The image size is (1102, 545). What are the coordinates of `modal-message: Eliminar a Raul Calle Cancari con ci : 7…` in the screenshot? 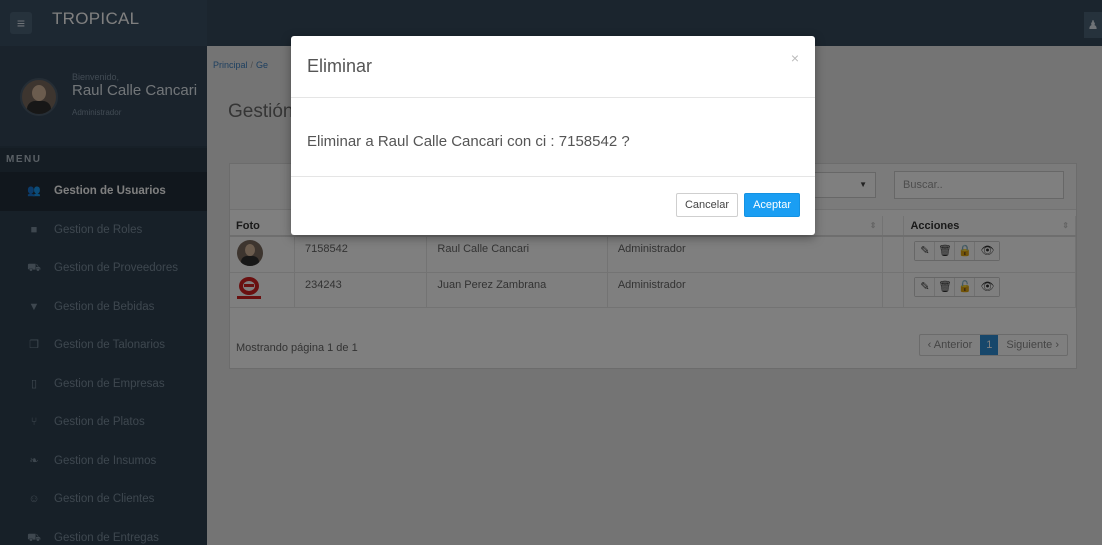 It's located at (468, 141).